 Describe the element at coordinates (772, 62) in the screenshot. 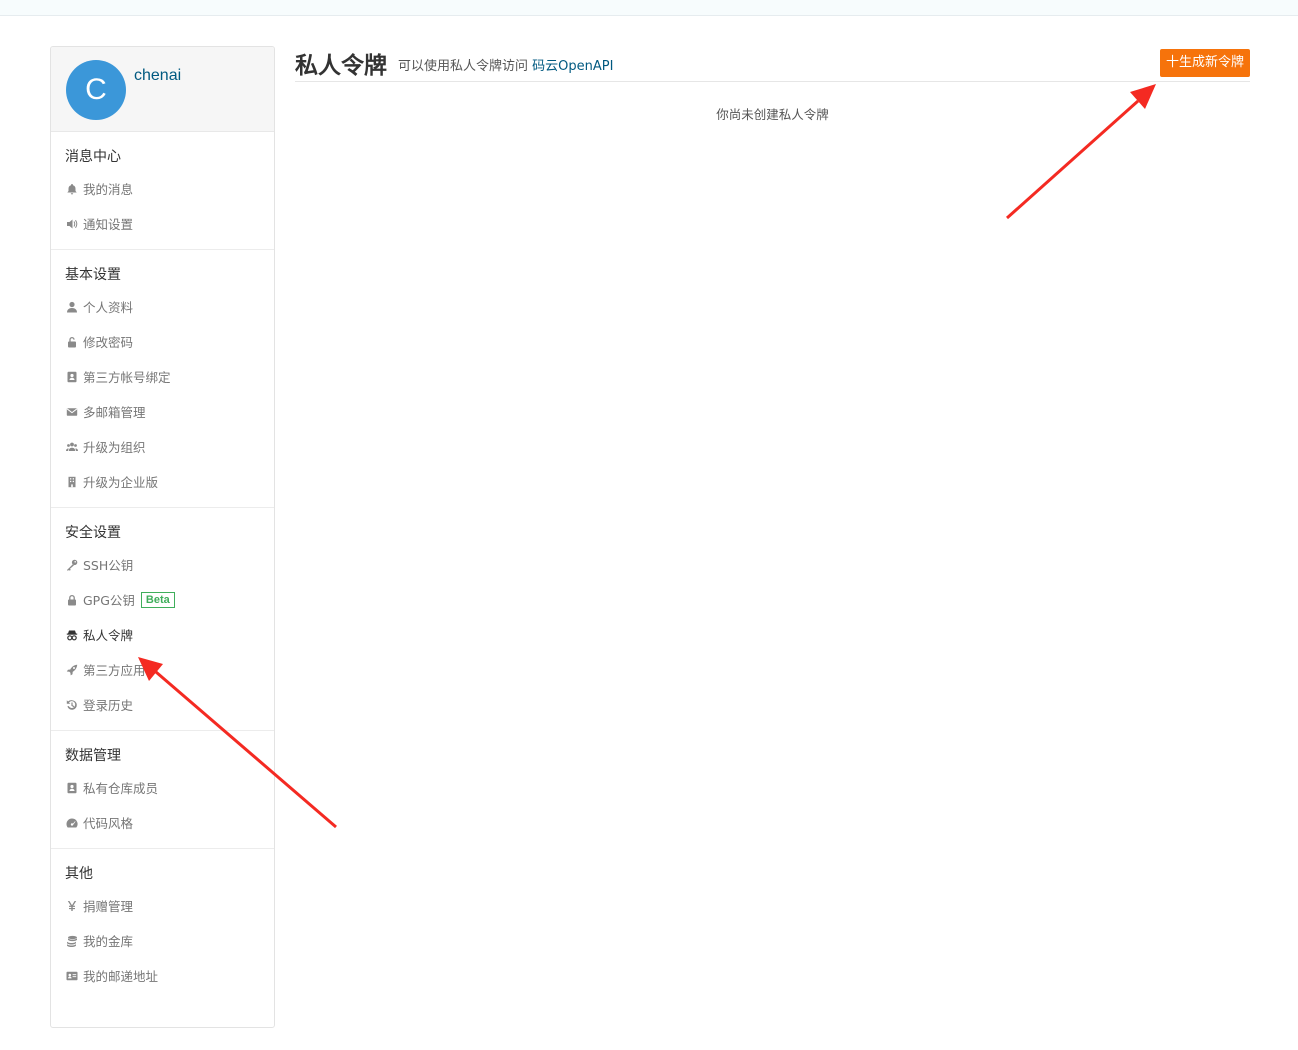

I see `page-header: 私人令牌 可以使用私人令牌访问 码云OpenAPI 十生成新令牌` at that location.